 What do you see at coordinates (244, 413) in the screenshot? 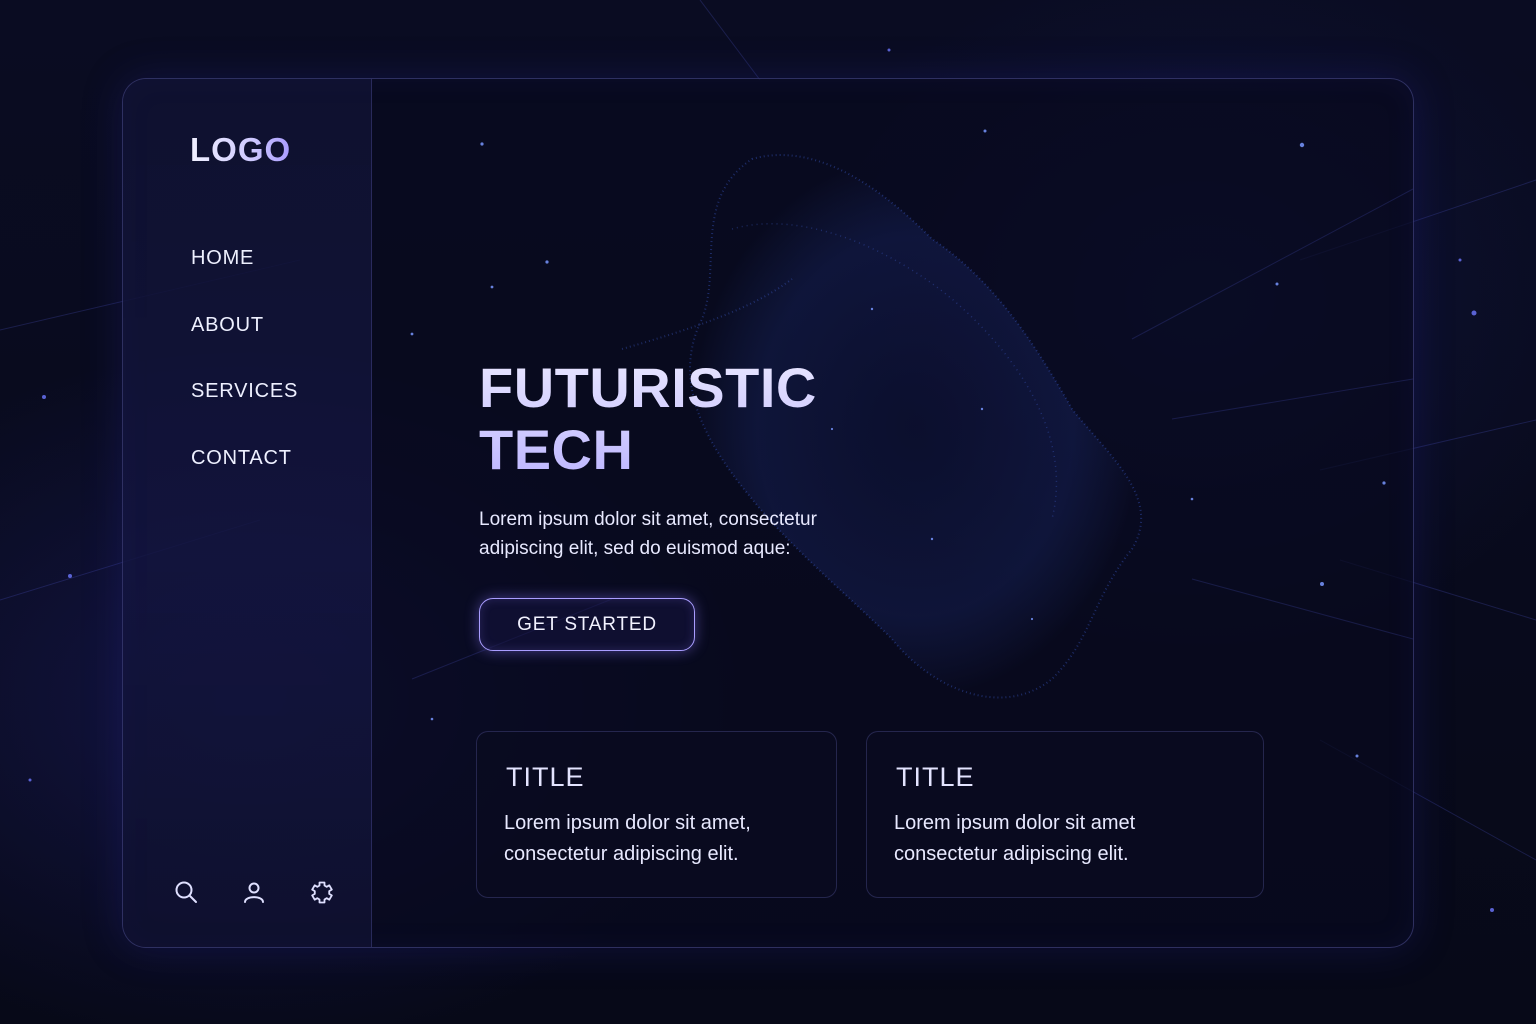
I see `nav-item-services: SERVICES` at bounding box center [244, 413].